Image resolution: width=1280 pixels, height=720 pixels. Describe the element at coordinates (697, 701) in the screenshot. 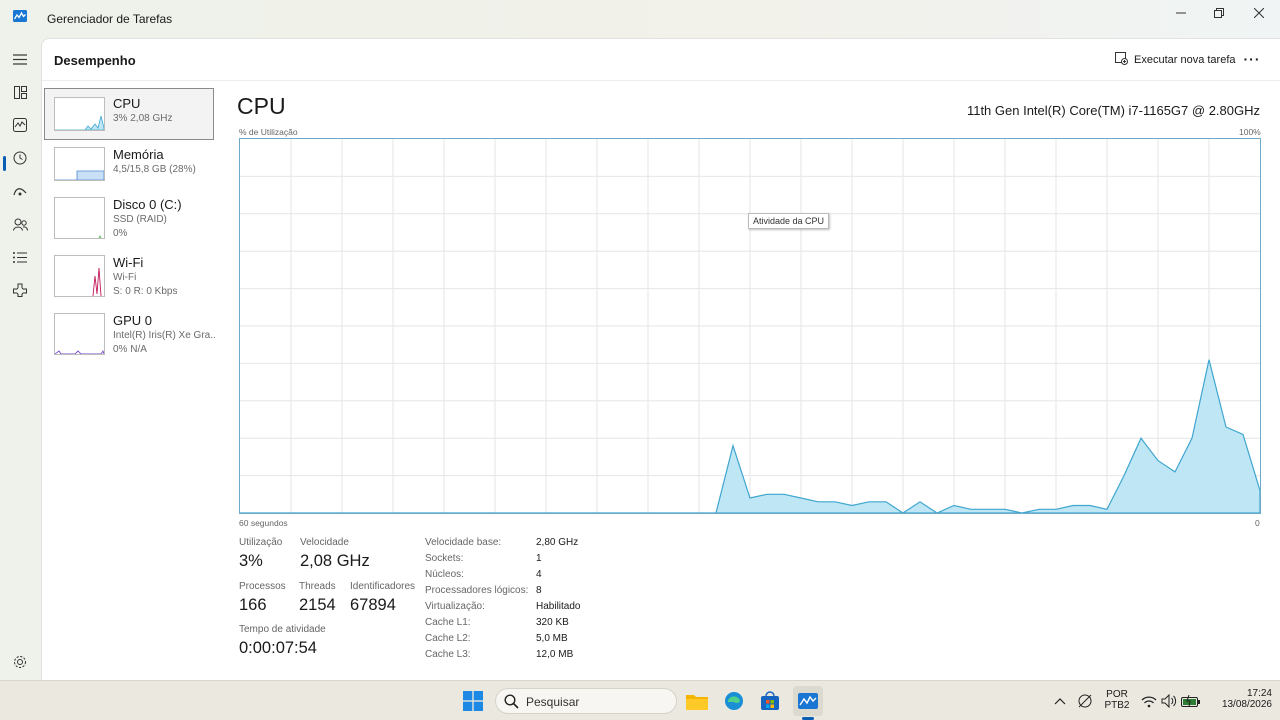

I see `file-explorer-icon` at that location.